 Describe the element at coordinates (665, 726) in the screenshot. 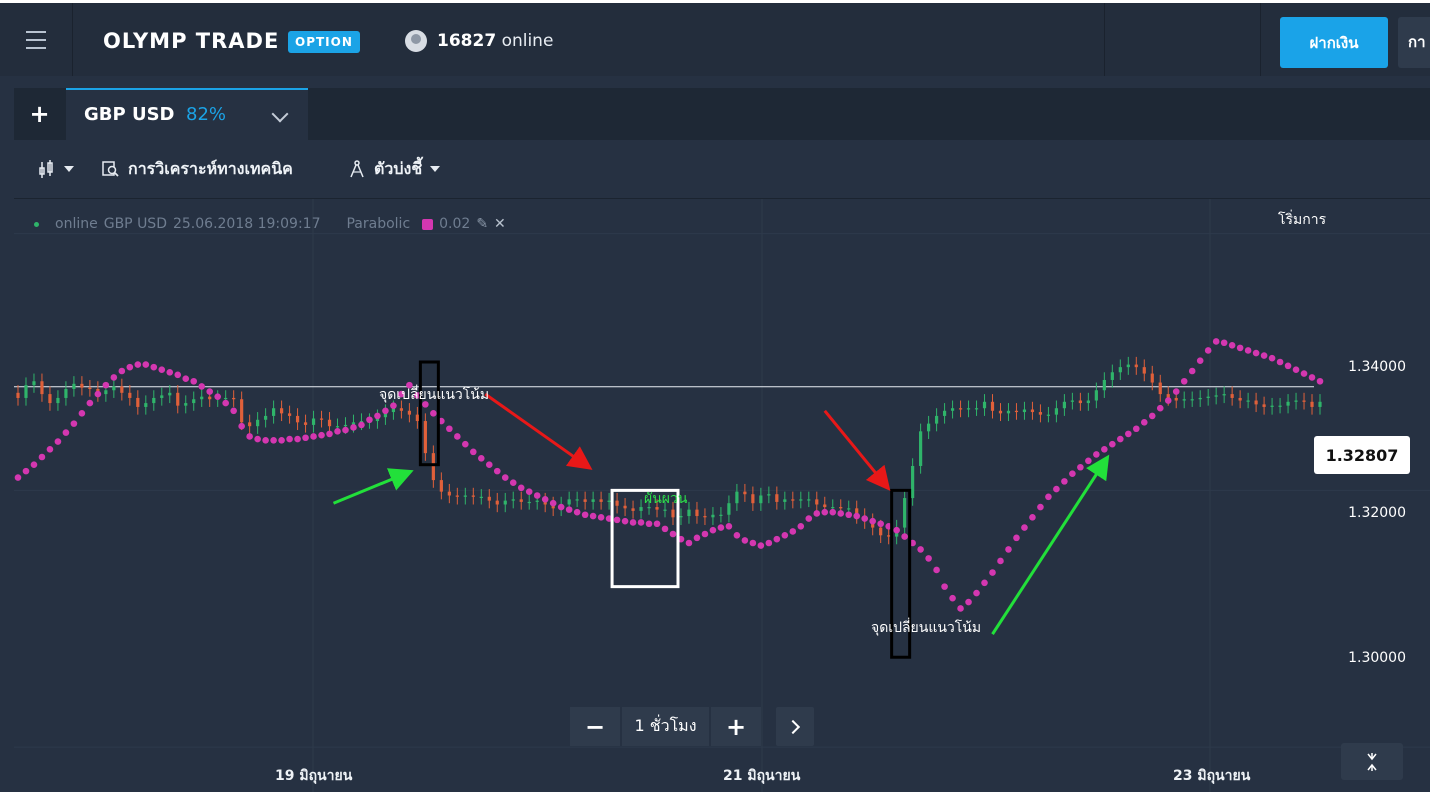

I see `timeframe-selector: 1 ชั่วโมง` at that location.